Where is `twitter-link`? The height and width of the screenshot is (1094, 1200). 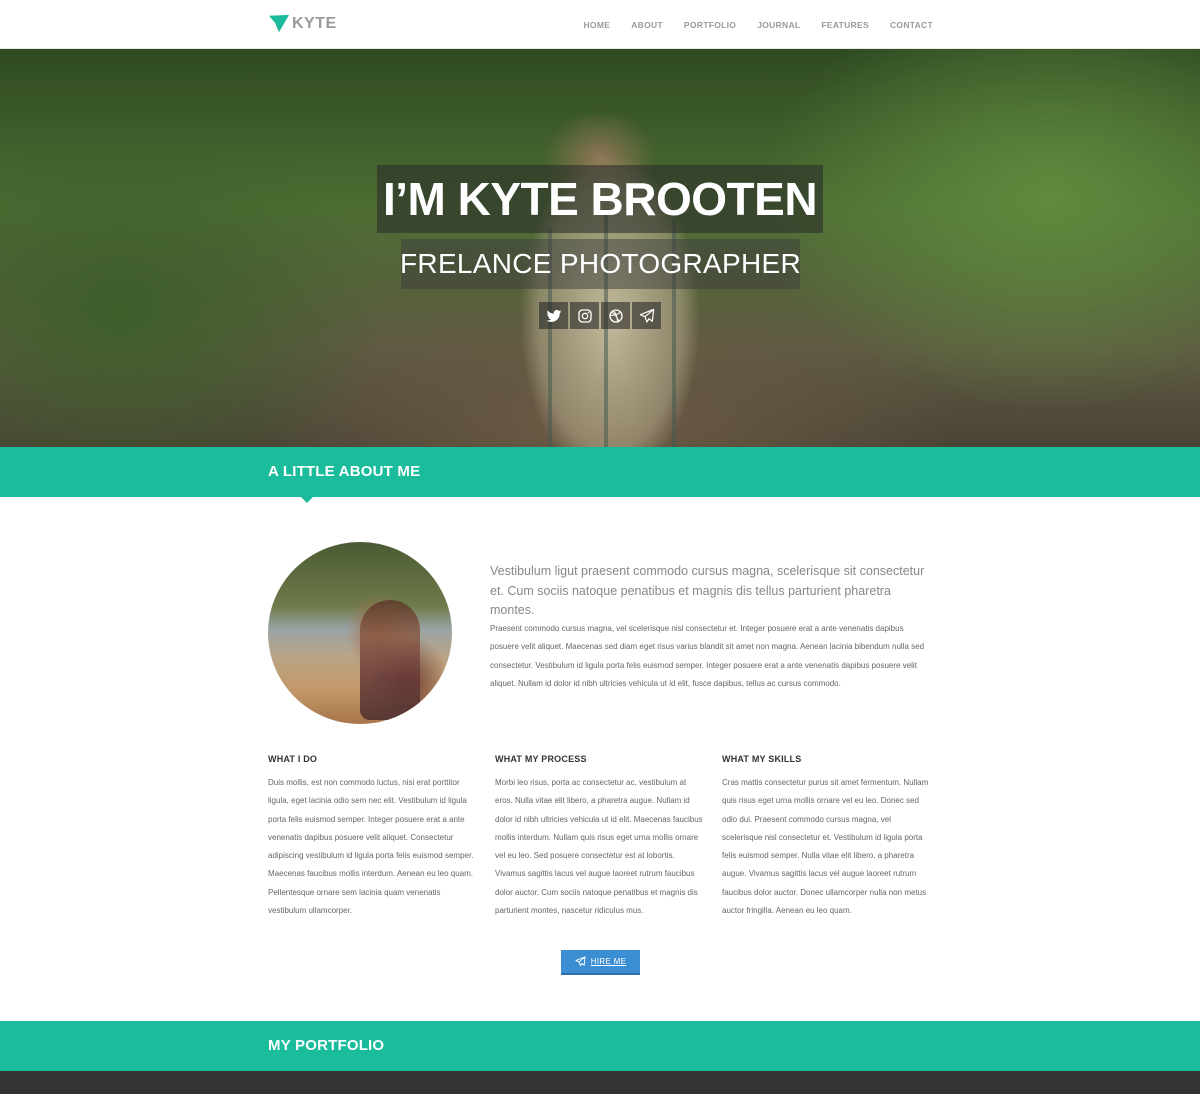 twitter-link is located at coordinates (553, 315).